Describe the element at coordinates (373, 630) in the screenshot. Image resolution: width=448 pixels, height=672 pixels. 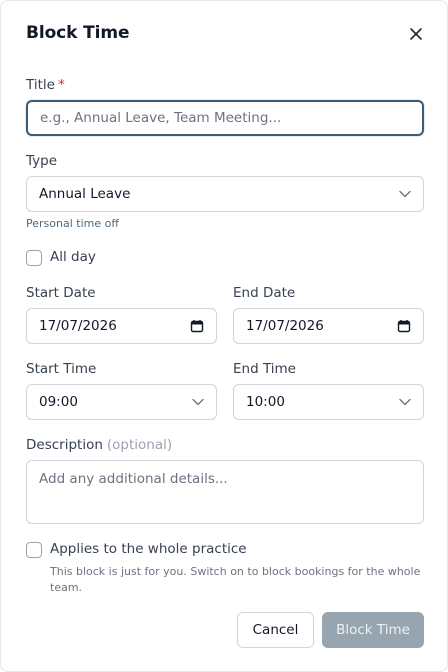
I see `block-time-button: Block Time` at that location.